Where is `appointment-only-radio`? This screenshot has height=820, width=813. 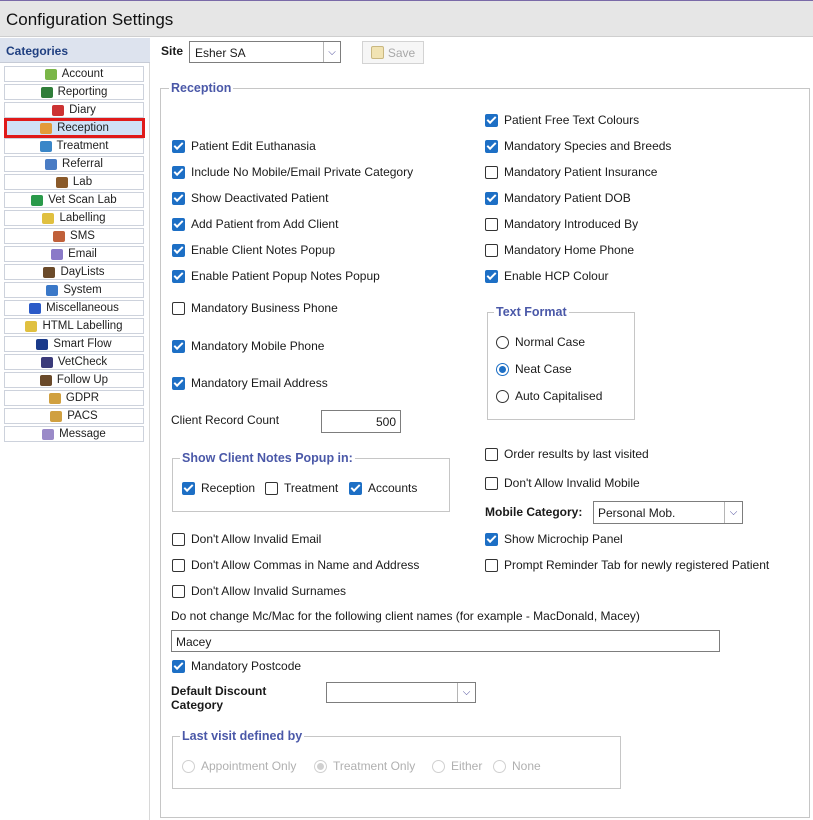
appointment-only-radio is located at coordinates (188, 766).